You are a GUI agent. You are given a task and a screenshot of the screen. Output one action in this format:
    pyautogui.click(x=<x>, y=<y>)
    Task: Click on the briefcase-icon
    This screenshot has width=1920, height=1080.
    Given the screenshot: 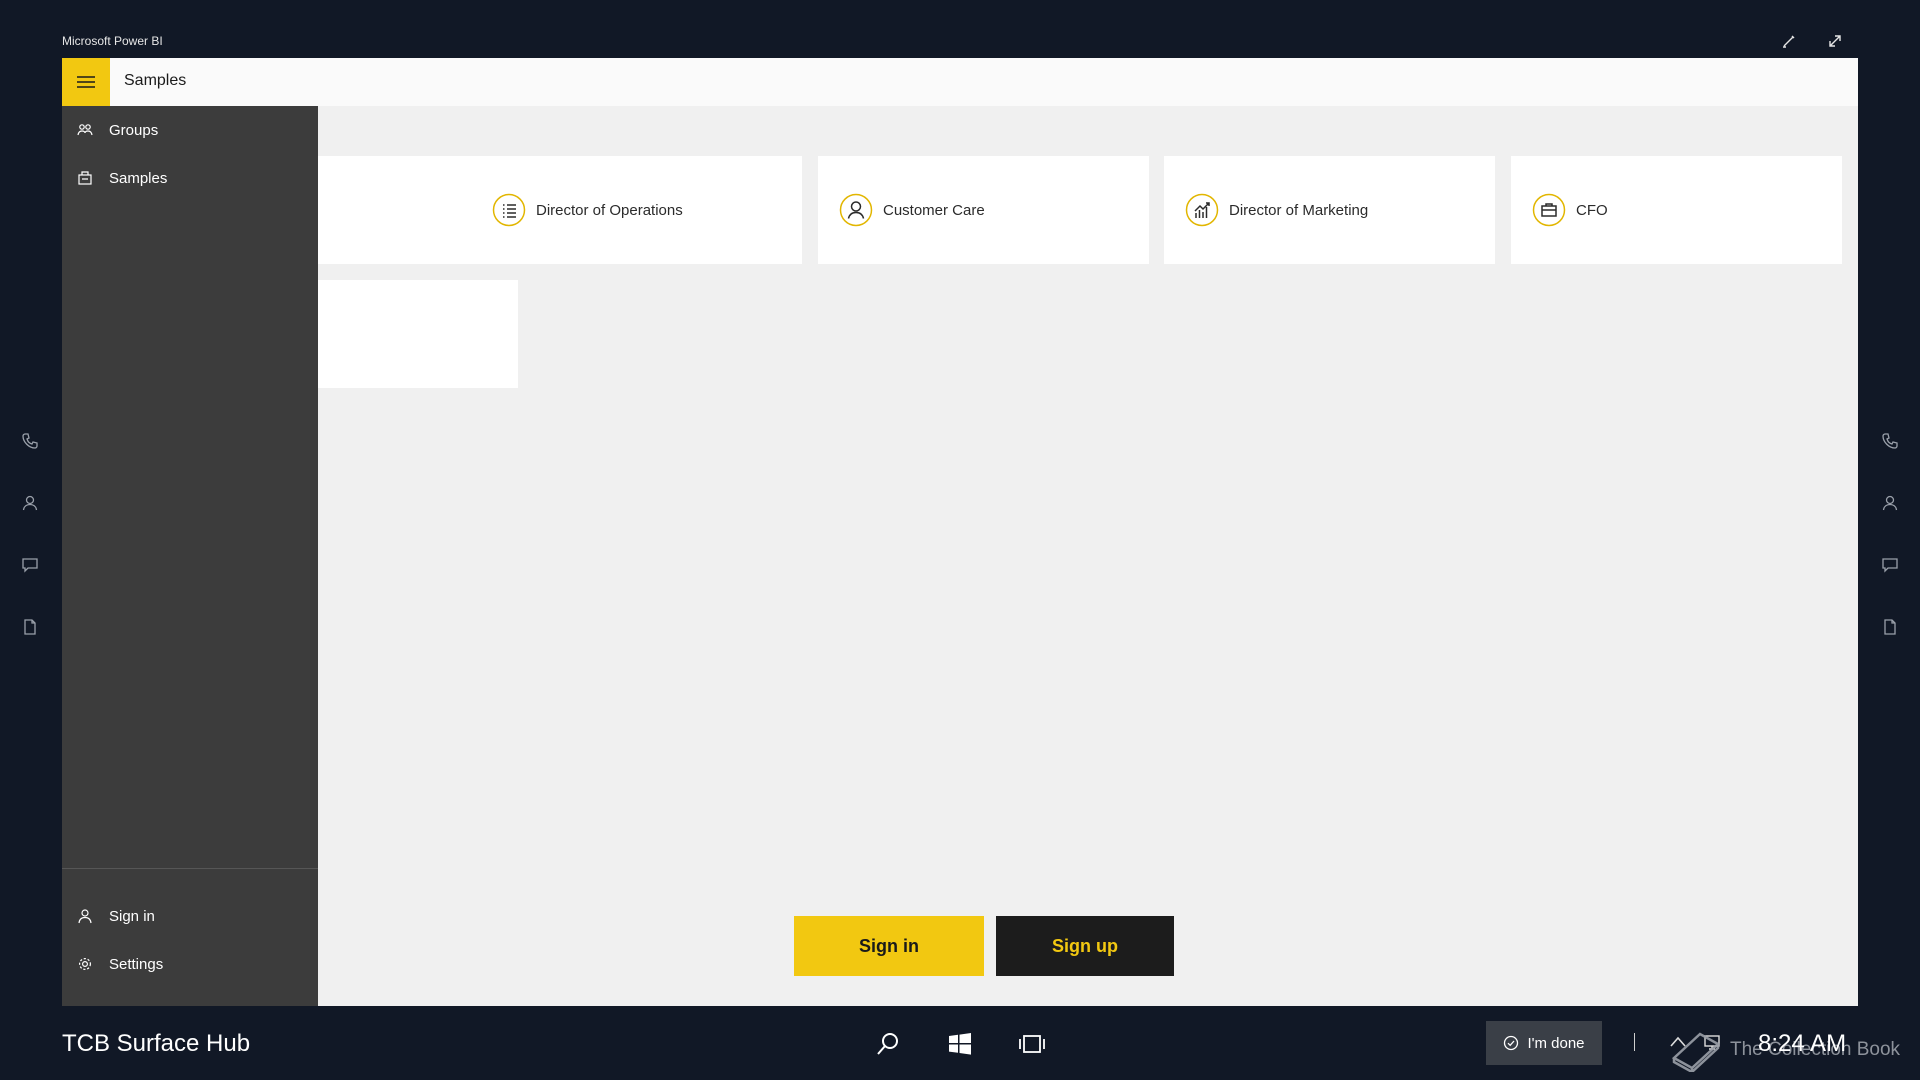 What is the action you would take?
    pyautogui.click(x=1549, y=210)
    